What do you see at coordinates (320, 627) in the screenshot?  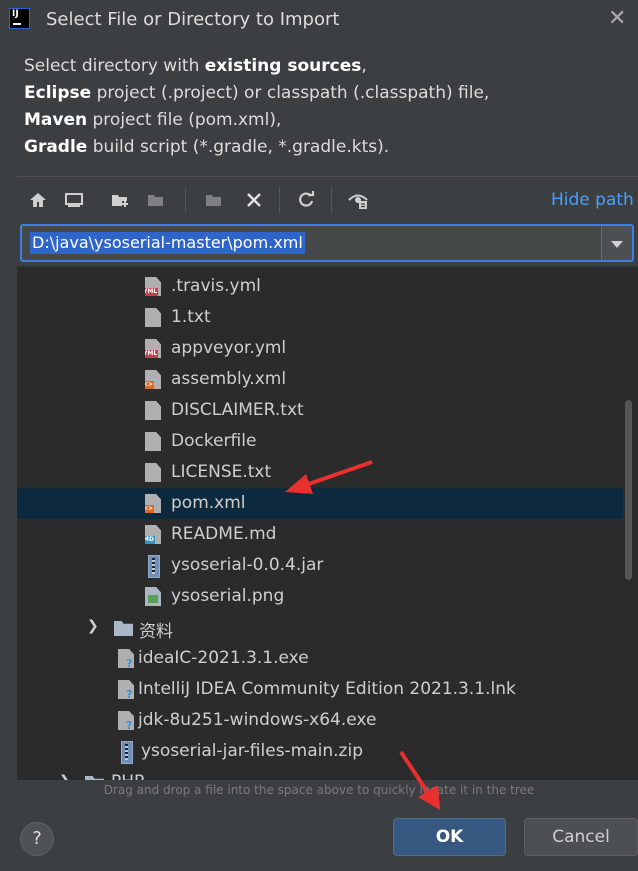 I see `tree-item-folder-ziliao: ❯ 资料` at bounding box center [320, 627].